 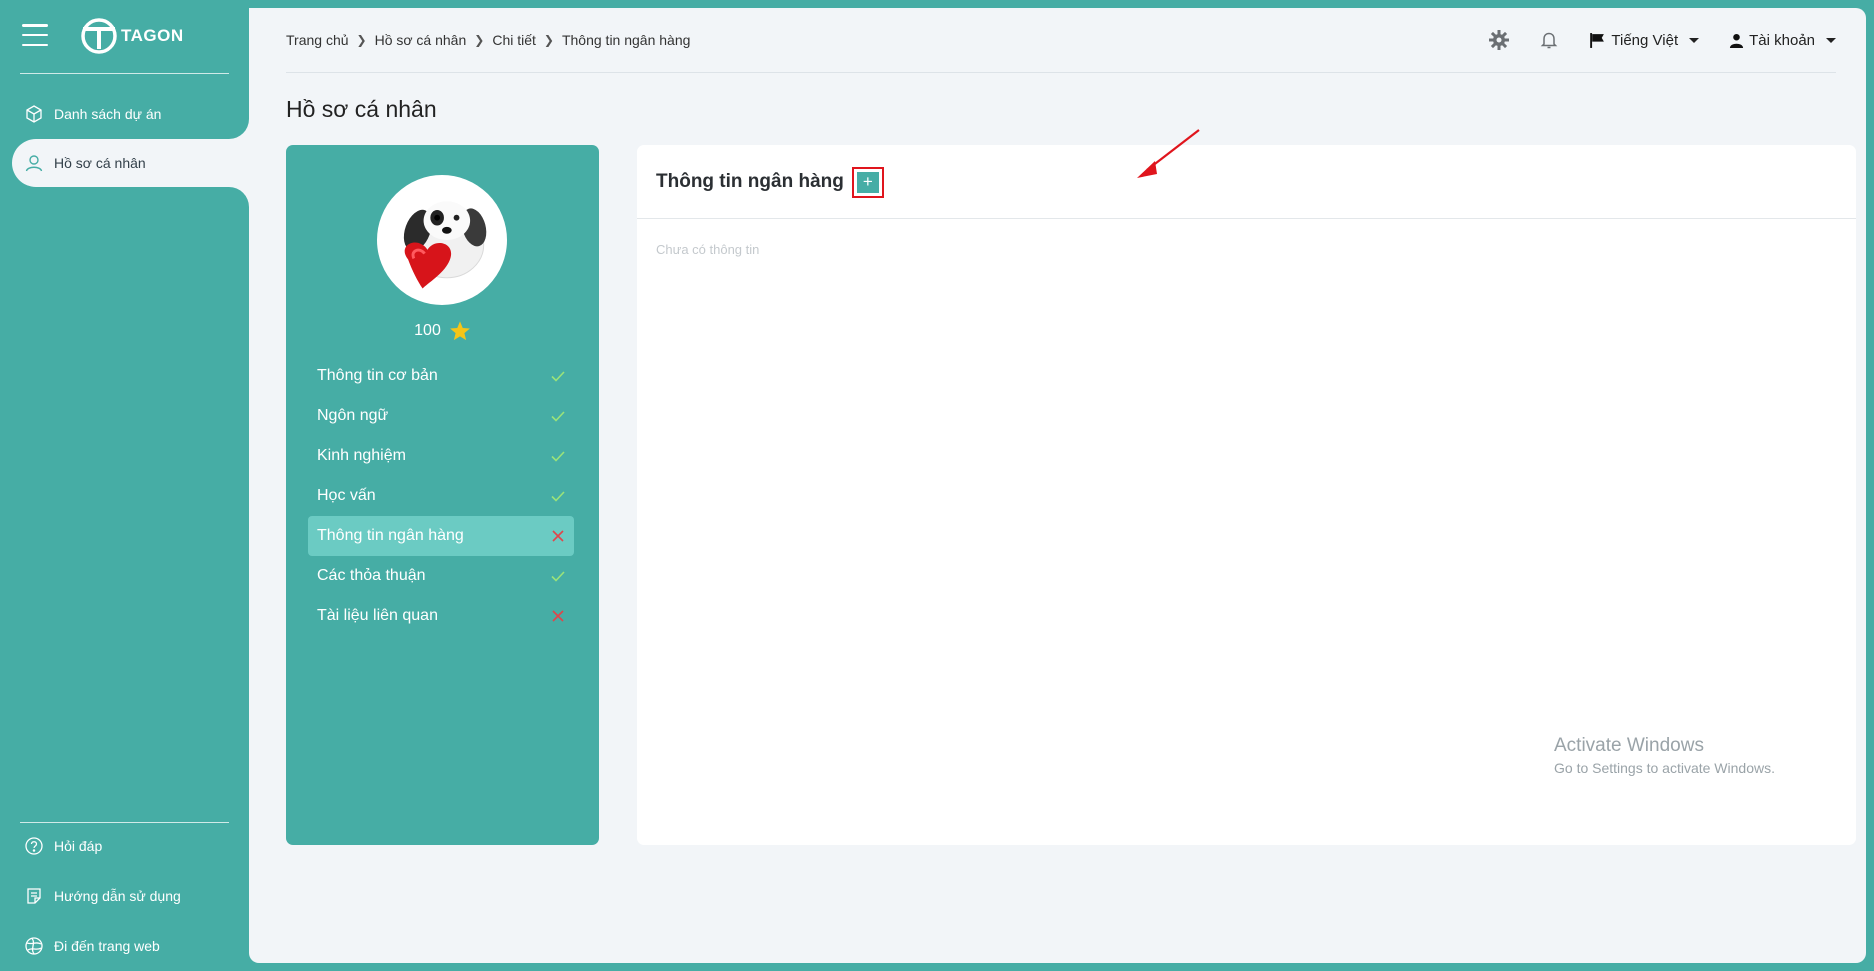 What do you see at coordinates (34, 846) in the screenshot?
I see `question-circle-icon` at bounding box center [34, 846].